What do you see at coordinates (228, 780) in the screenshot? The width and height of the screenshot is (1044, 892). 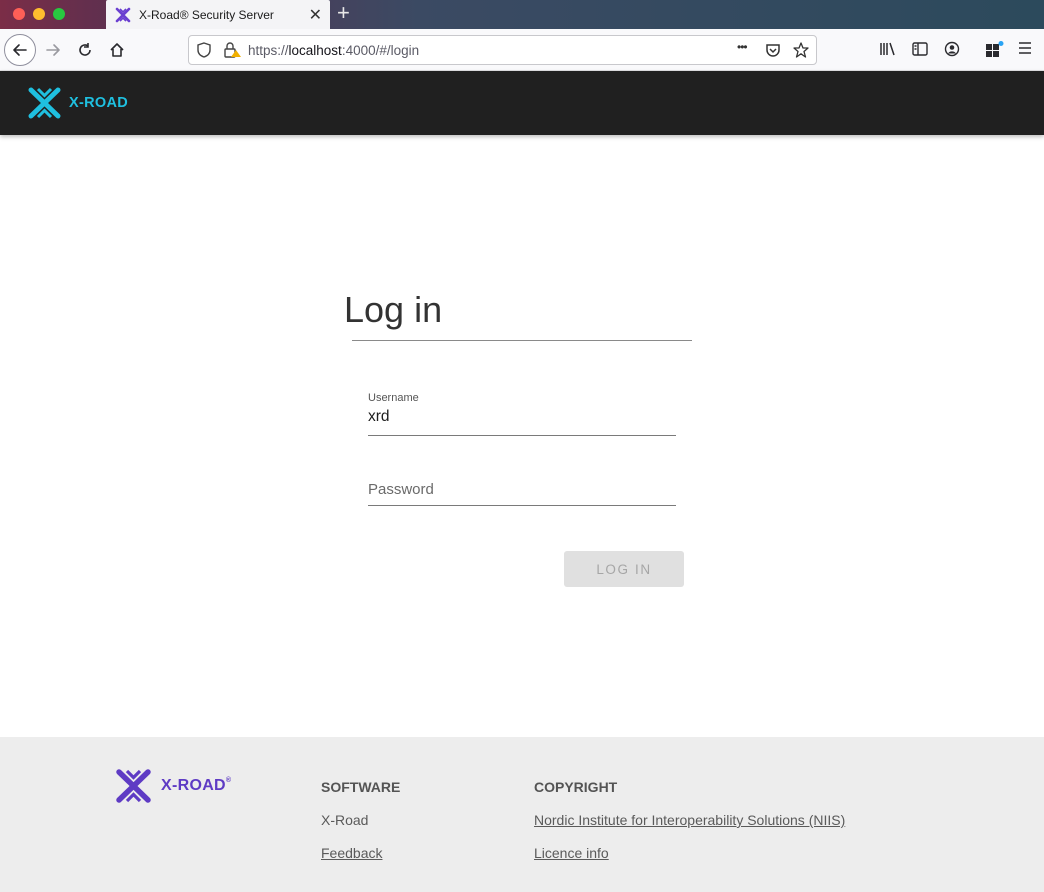 I see `registered-mark: ®` at bounding box center [228, 780].